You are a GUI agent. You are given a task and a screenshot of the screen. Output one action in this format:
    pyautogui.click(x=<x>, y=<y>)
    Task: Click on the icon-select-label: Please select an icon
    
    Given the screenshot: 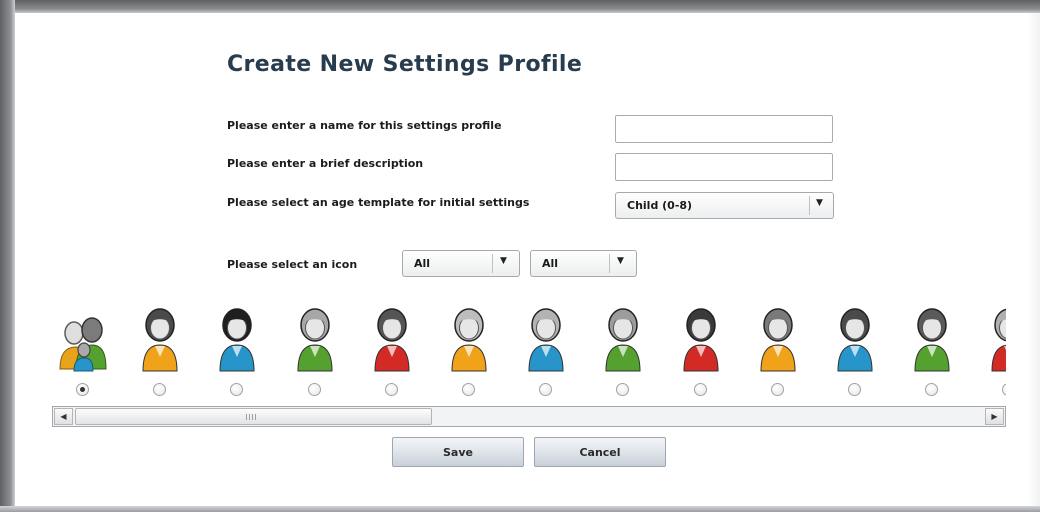 What is the action you would take?
    pyautogui.click(x=292, y=264)
    